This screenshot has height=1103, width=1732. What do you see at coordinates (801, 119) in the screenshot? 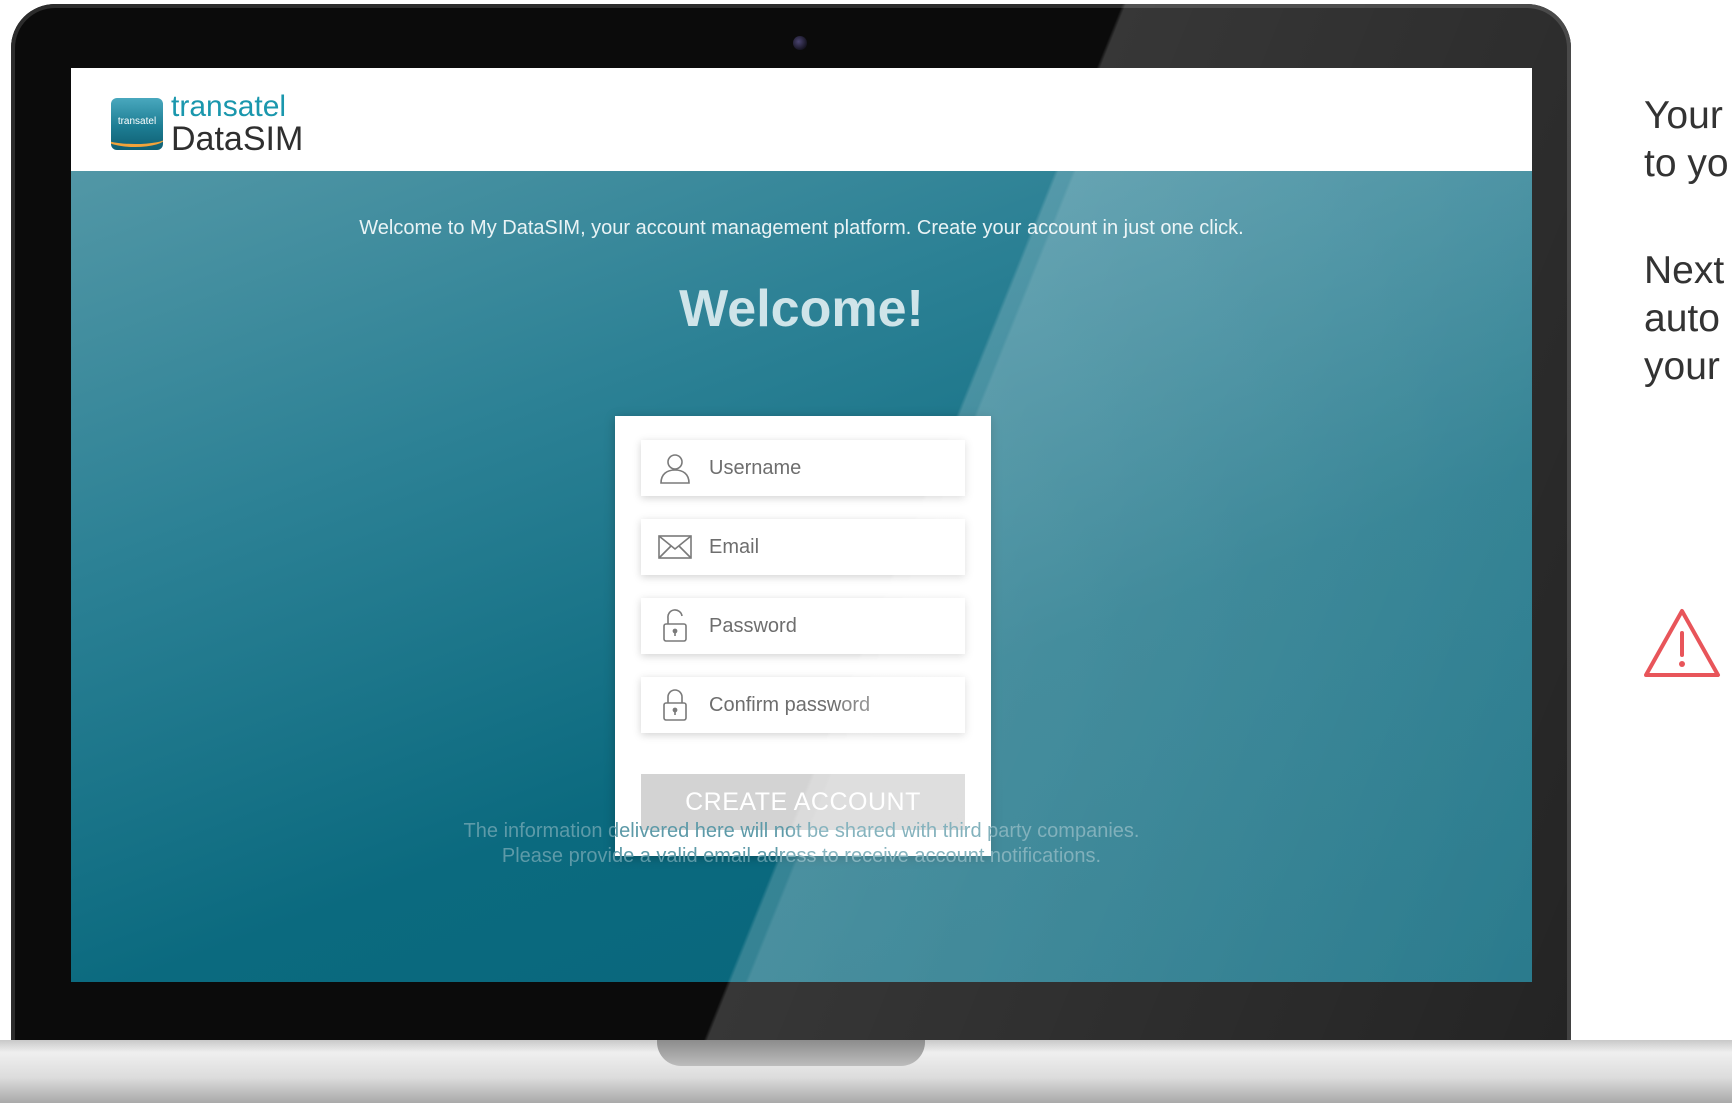
I see `app-header: transatel transatel DataSIM` at bounding box center [801, 119].